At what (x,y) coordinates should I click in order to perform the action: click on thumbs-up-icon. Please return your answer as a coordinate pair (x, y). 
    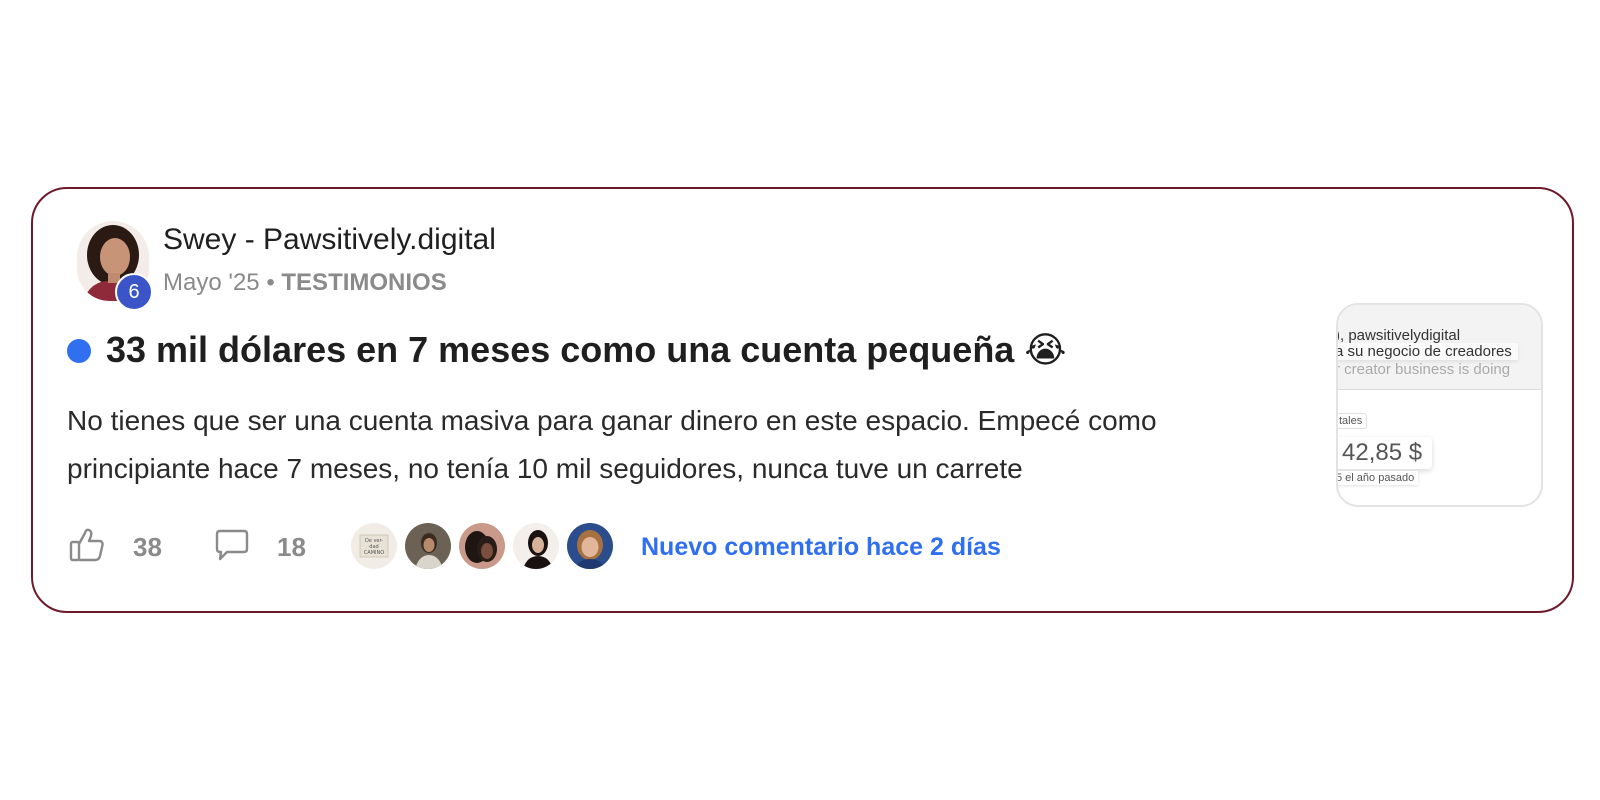
    Looking at the image, I should click on (87, 547).